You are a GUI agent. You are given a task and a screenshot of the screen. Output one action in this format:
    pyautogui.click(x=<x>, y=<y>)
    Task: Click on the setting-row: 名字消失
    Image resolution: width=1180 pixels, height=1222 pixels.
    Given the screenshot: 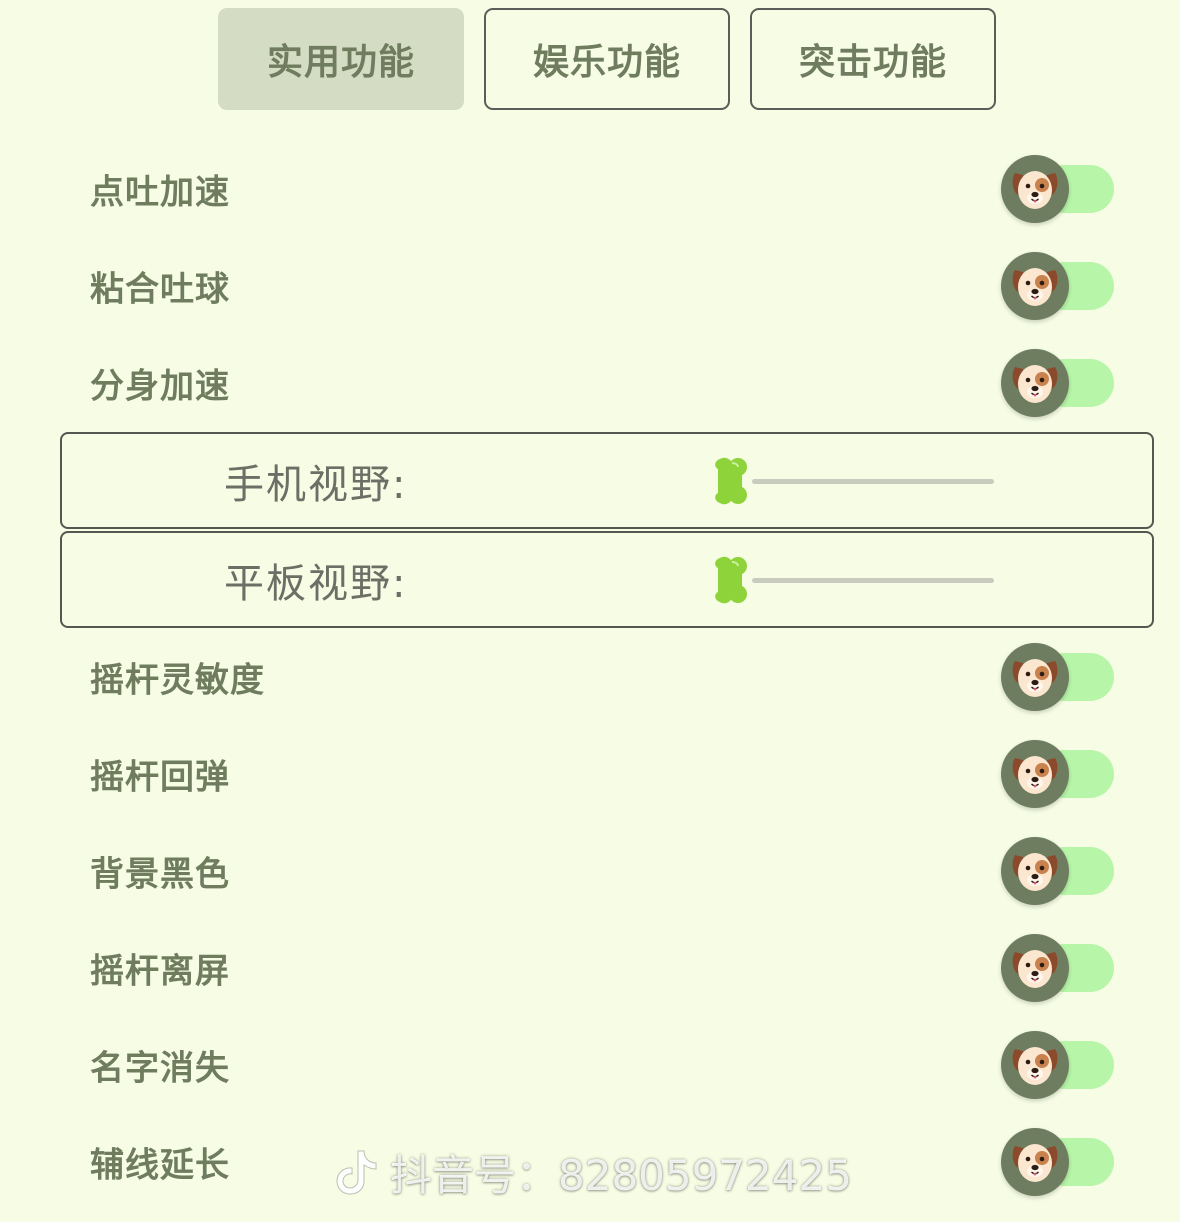 What is the action you would take?
    pyautogui.click(x=590, y=1065)
    